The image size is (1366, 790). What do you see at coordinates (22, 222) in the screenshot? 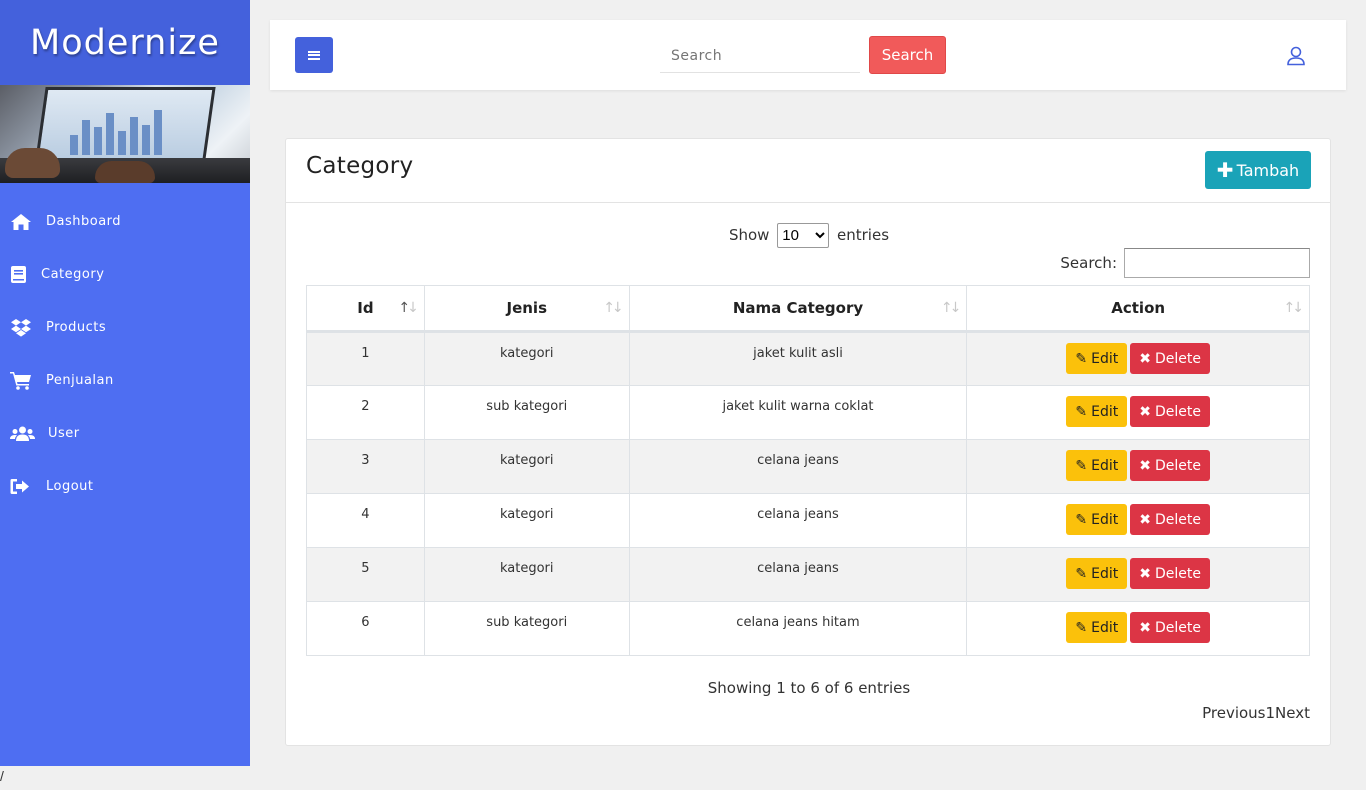
I see `home-icon` at bounding box center [22, 222].